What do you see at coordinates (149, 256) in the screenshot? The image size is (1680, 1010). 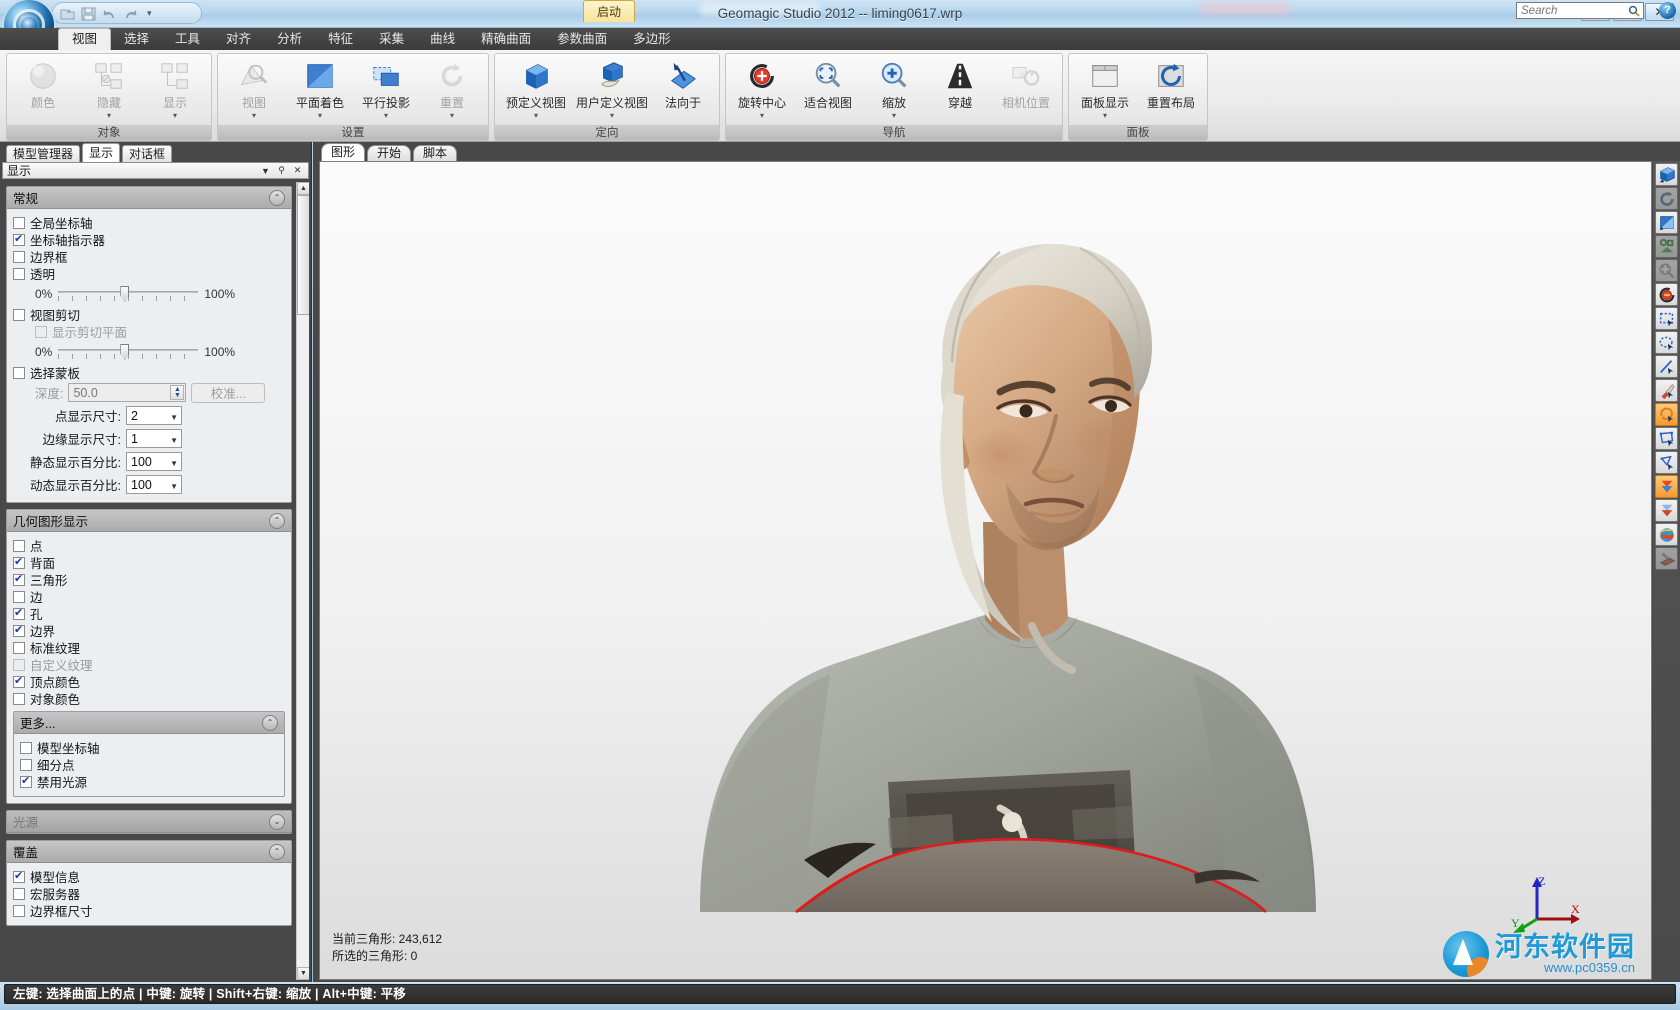 I see `checkbox-row-边界框: 边界框` at bounding box center [149, 256].